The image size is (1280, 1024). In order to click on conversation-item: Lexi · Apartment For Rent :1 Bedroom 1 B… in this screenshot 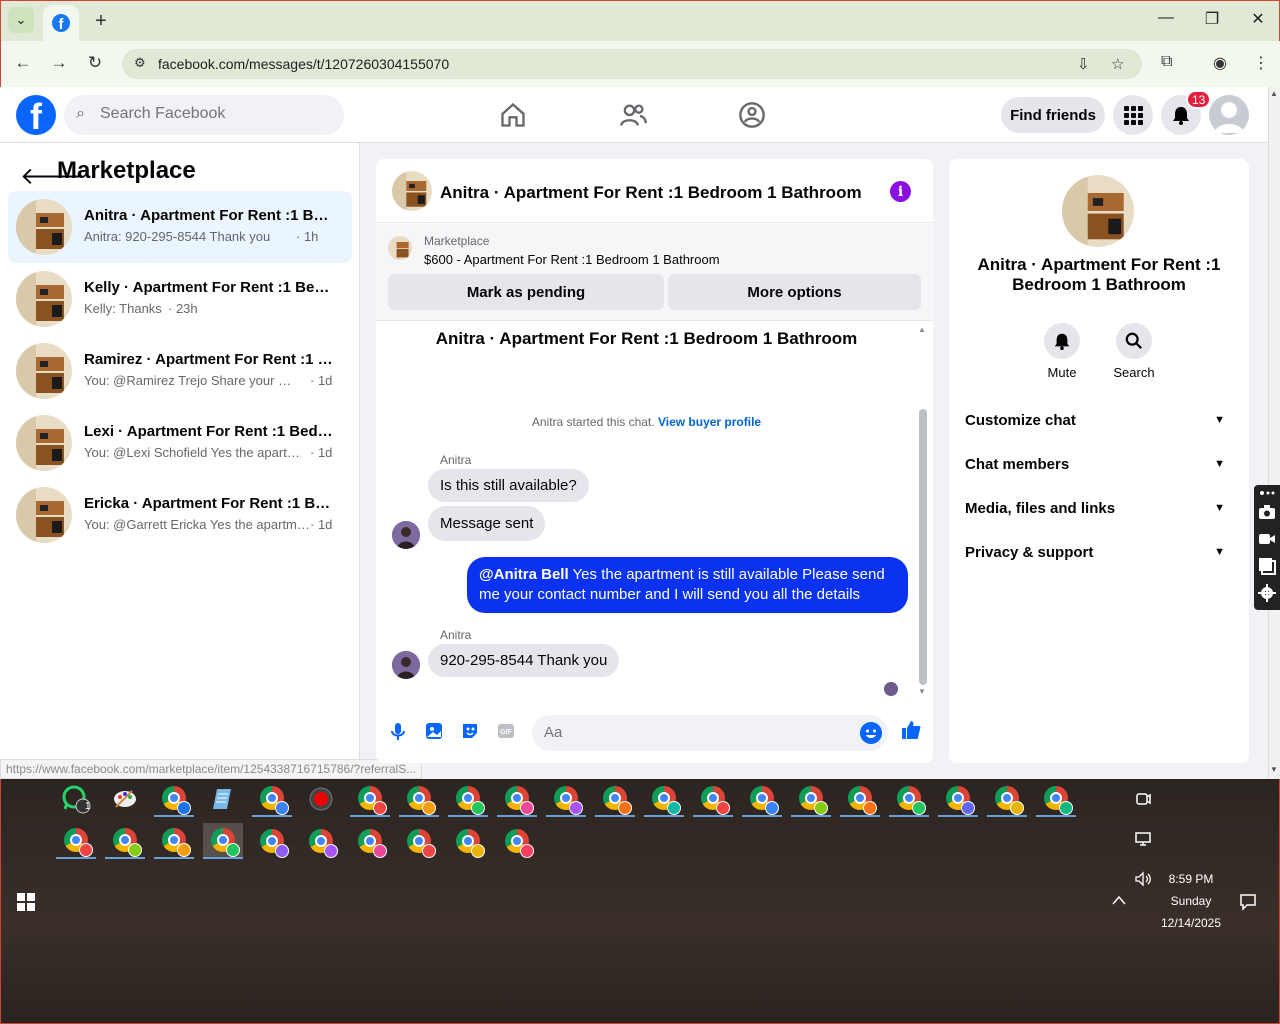, I will do `click(180, 443)`.